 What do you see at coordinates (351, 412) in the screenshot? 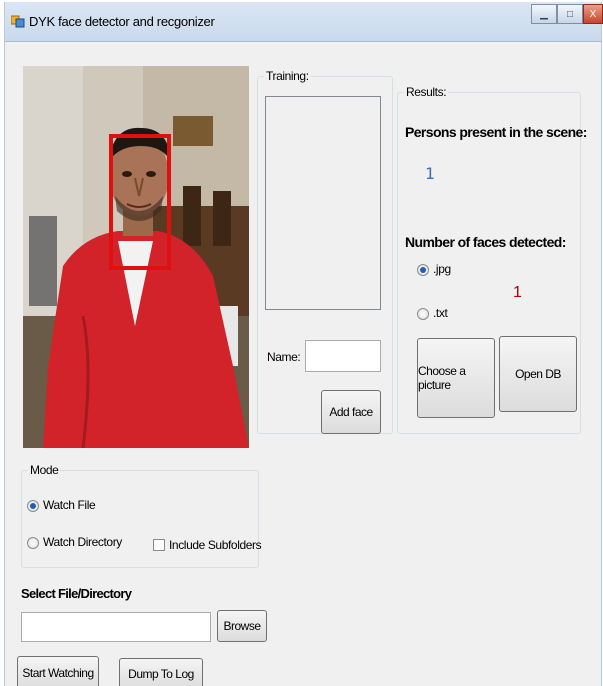
I see `add-face-button: Add face` at bounding box center [351, 412].